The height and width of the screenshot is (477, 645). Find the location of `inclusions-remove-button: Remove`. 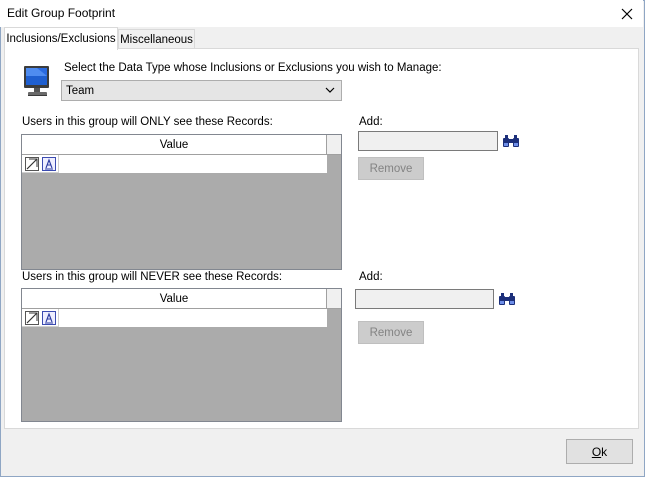

inclusions-remove-button: Remove is located at coordinates (391, 168).